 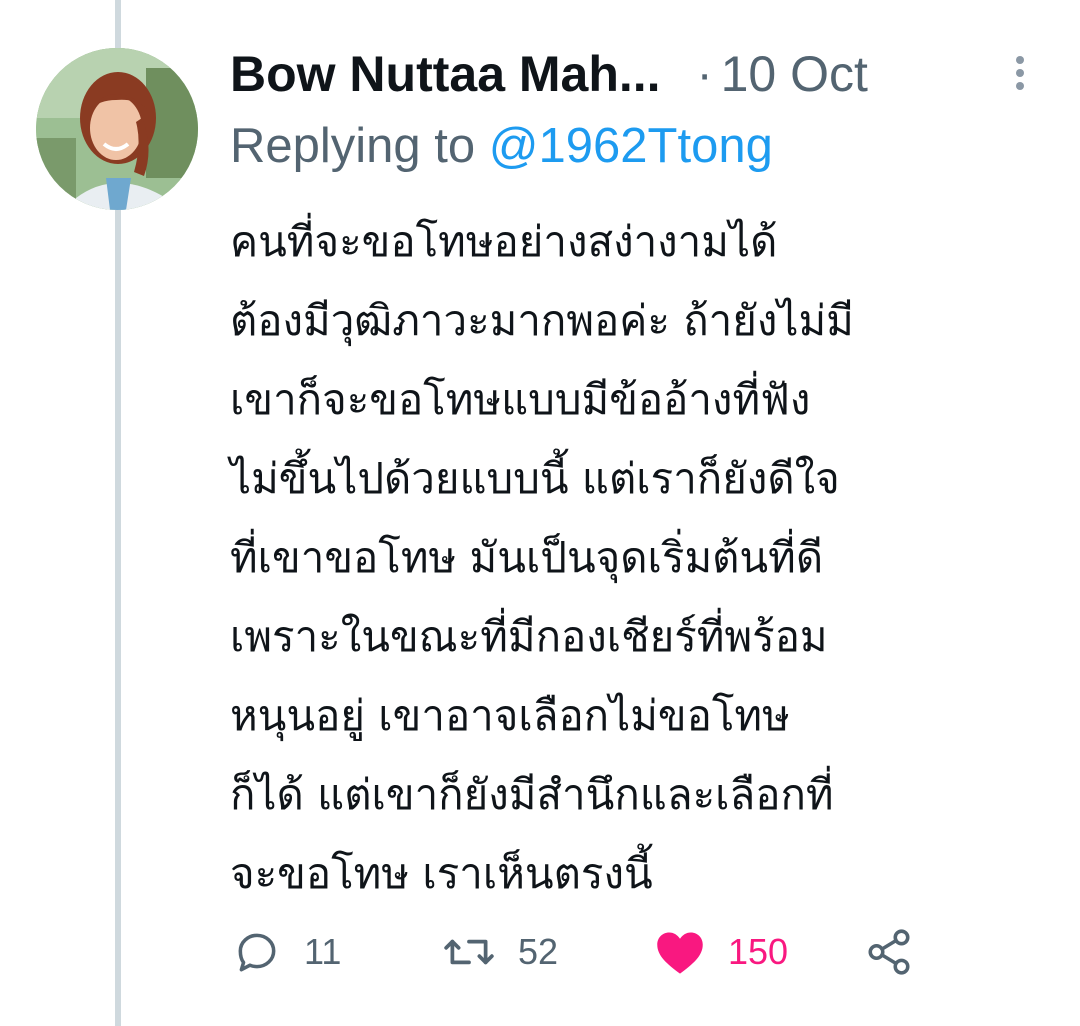 What do you see at coordinates (286, 952) in the screenshot?
I see `reply-button: 11` at bounding box center [286, 952].